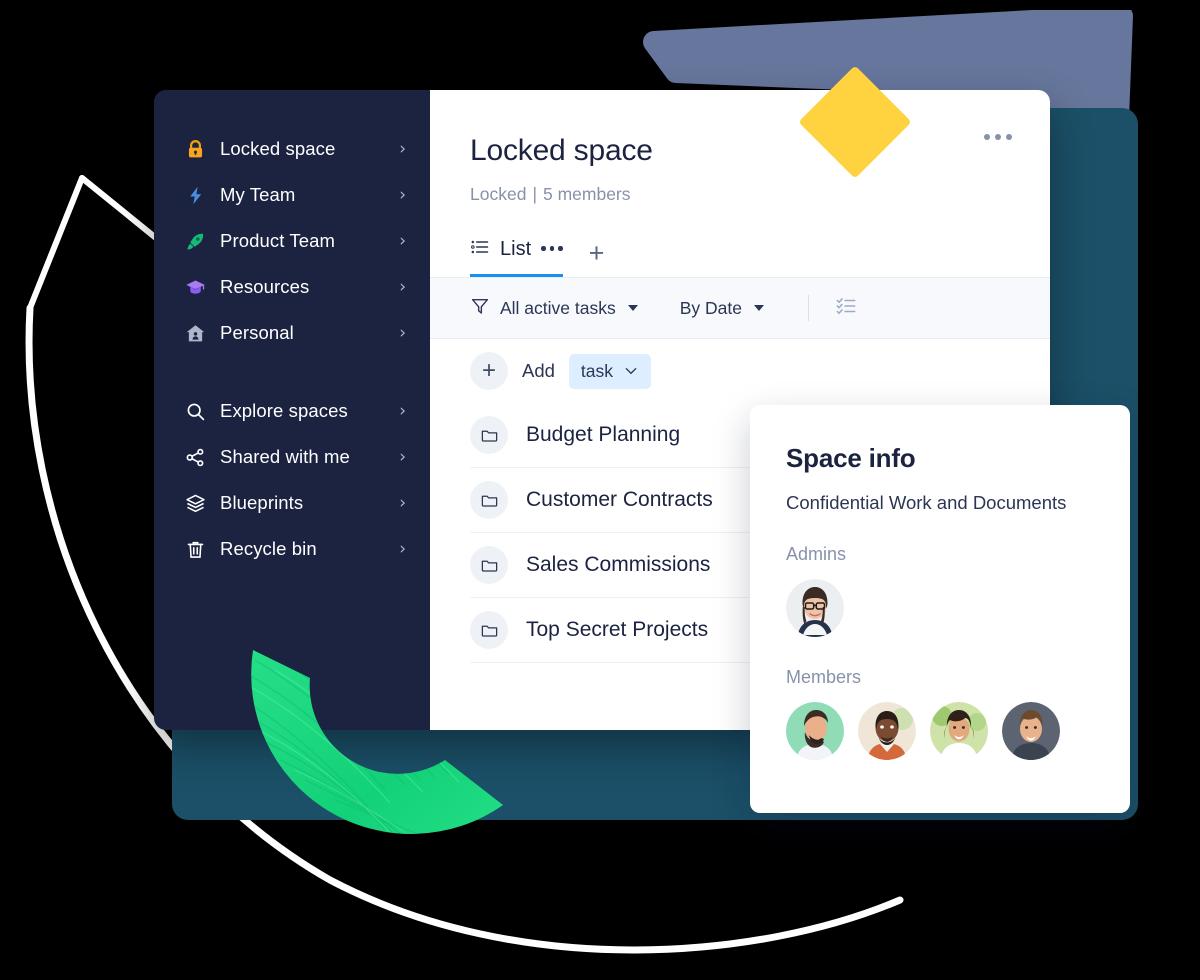  I want to click on admins-list, so click(940, 608).